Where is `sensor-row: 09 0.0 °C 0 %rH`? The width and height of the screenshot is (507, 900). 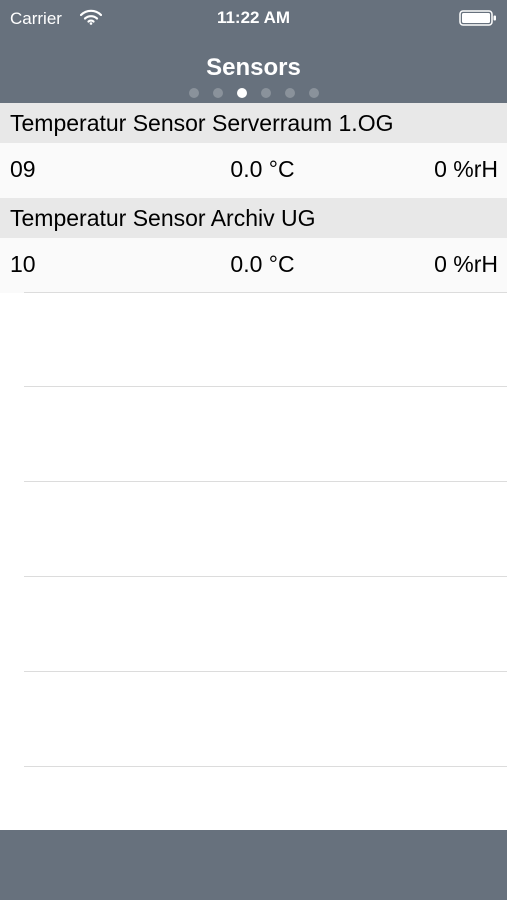 sensor-row: 09 0.0 °C 0 %rH is located at coordinates (253, 170).